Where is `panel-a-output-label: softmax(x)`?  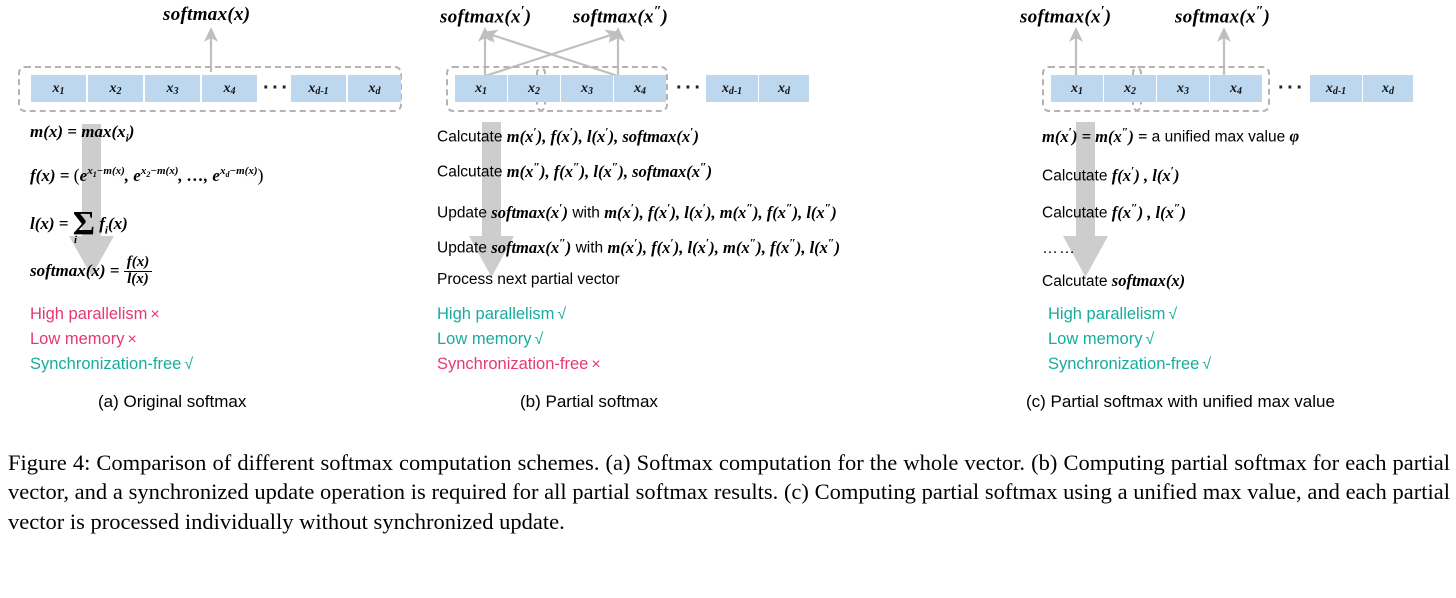
panel-a-output-label: softmax(x) is located at coordinates (207, 14).